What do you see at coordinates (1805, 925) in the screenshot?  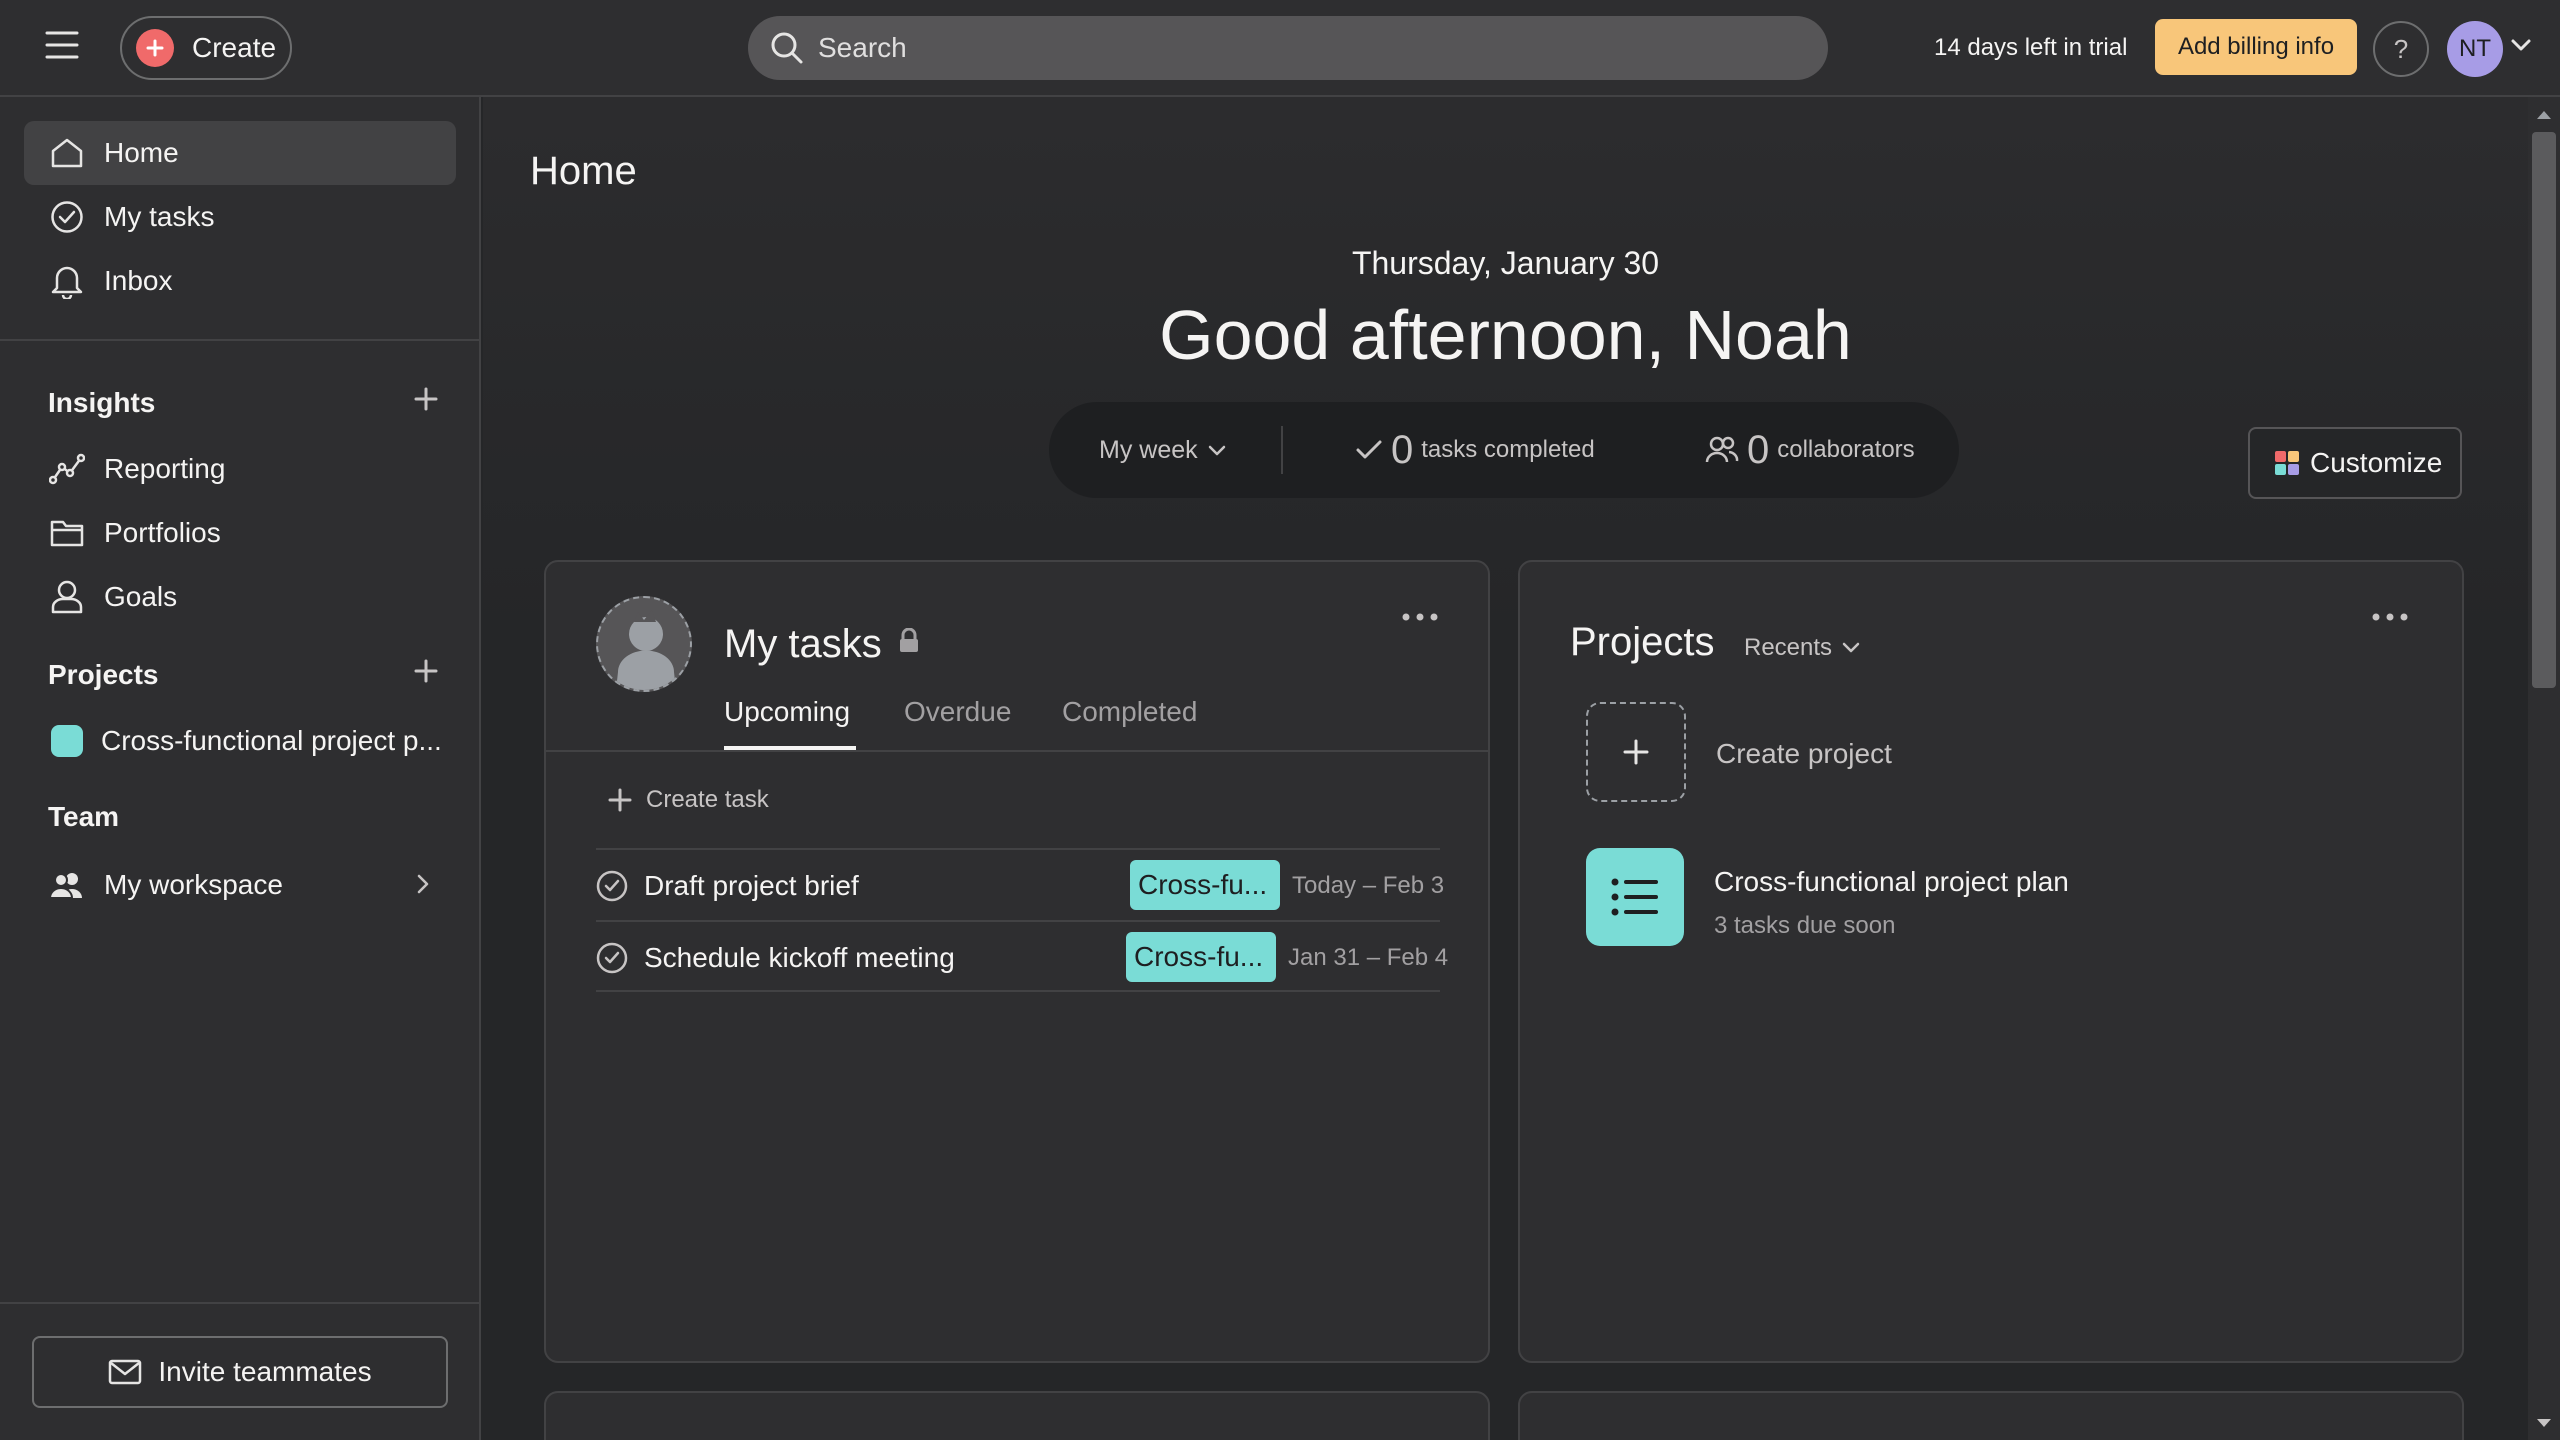 I see `project-subtitle: 3 tasks due soon` at bounding box center [1805, 925].